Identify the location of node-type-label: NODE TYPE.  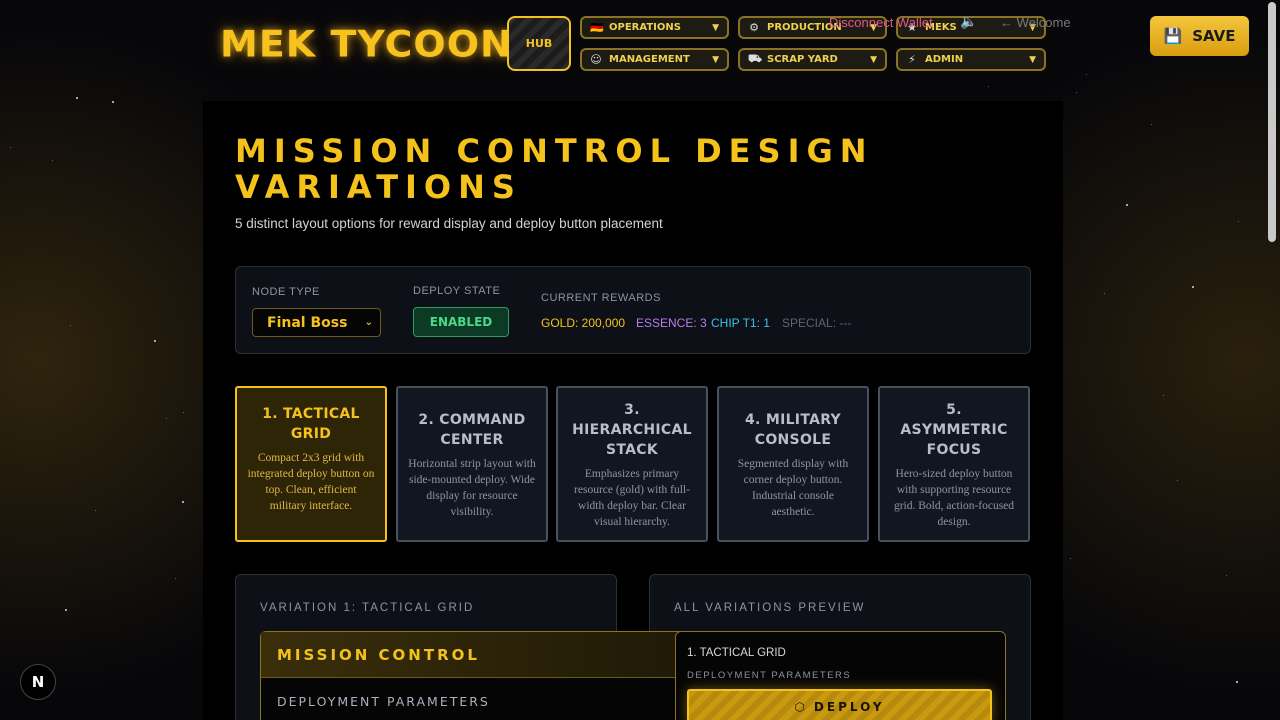
(286, 292).